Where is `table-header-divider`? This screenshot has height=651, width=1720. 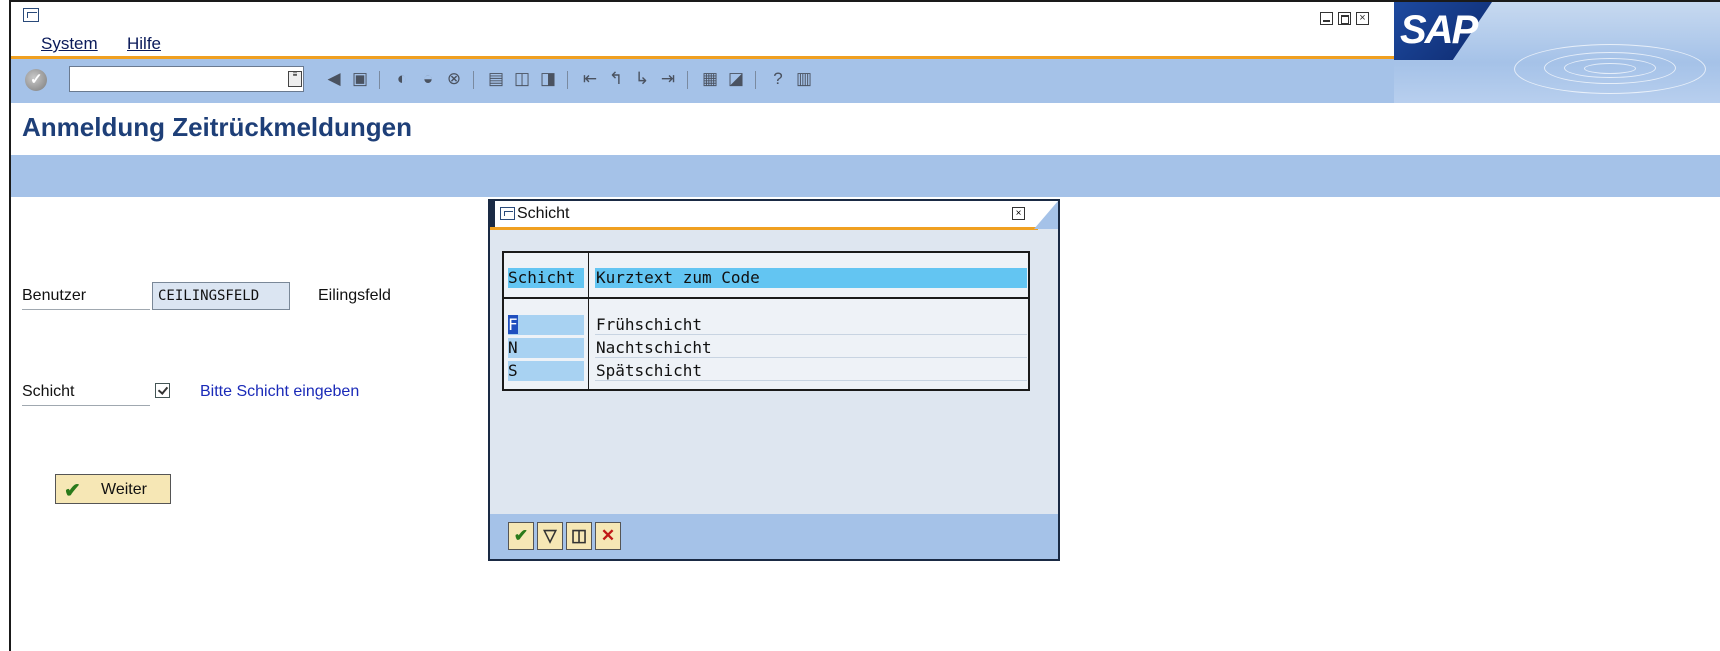
table-header-divider is located at coordinates (766, 298).